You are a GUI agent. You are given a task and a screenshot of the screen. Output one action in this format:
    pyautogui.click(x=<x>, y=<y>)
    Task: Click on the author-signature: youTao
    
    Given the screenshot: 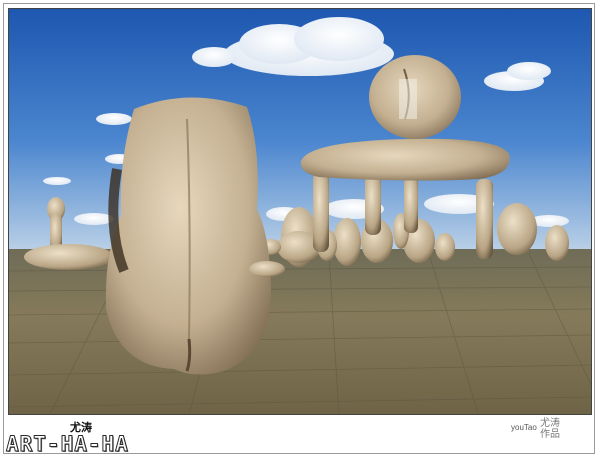 What is the action you would take?
    pyautogui.click(x=524, y=427)
    